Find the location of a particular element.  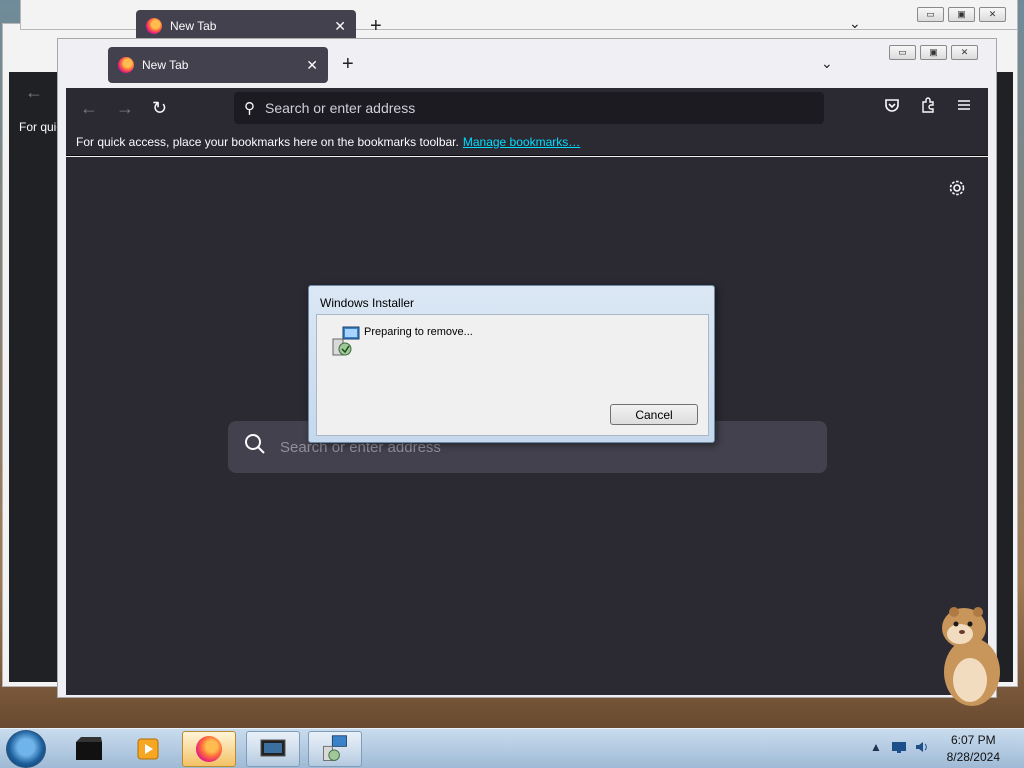

url-bar-placeholder: Search or enter address is located at coordinates (340, 108).